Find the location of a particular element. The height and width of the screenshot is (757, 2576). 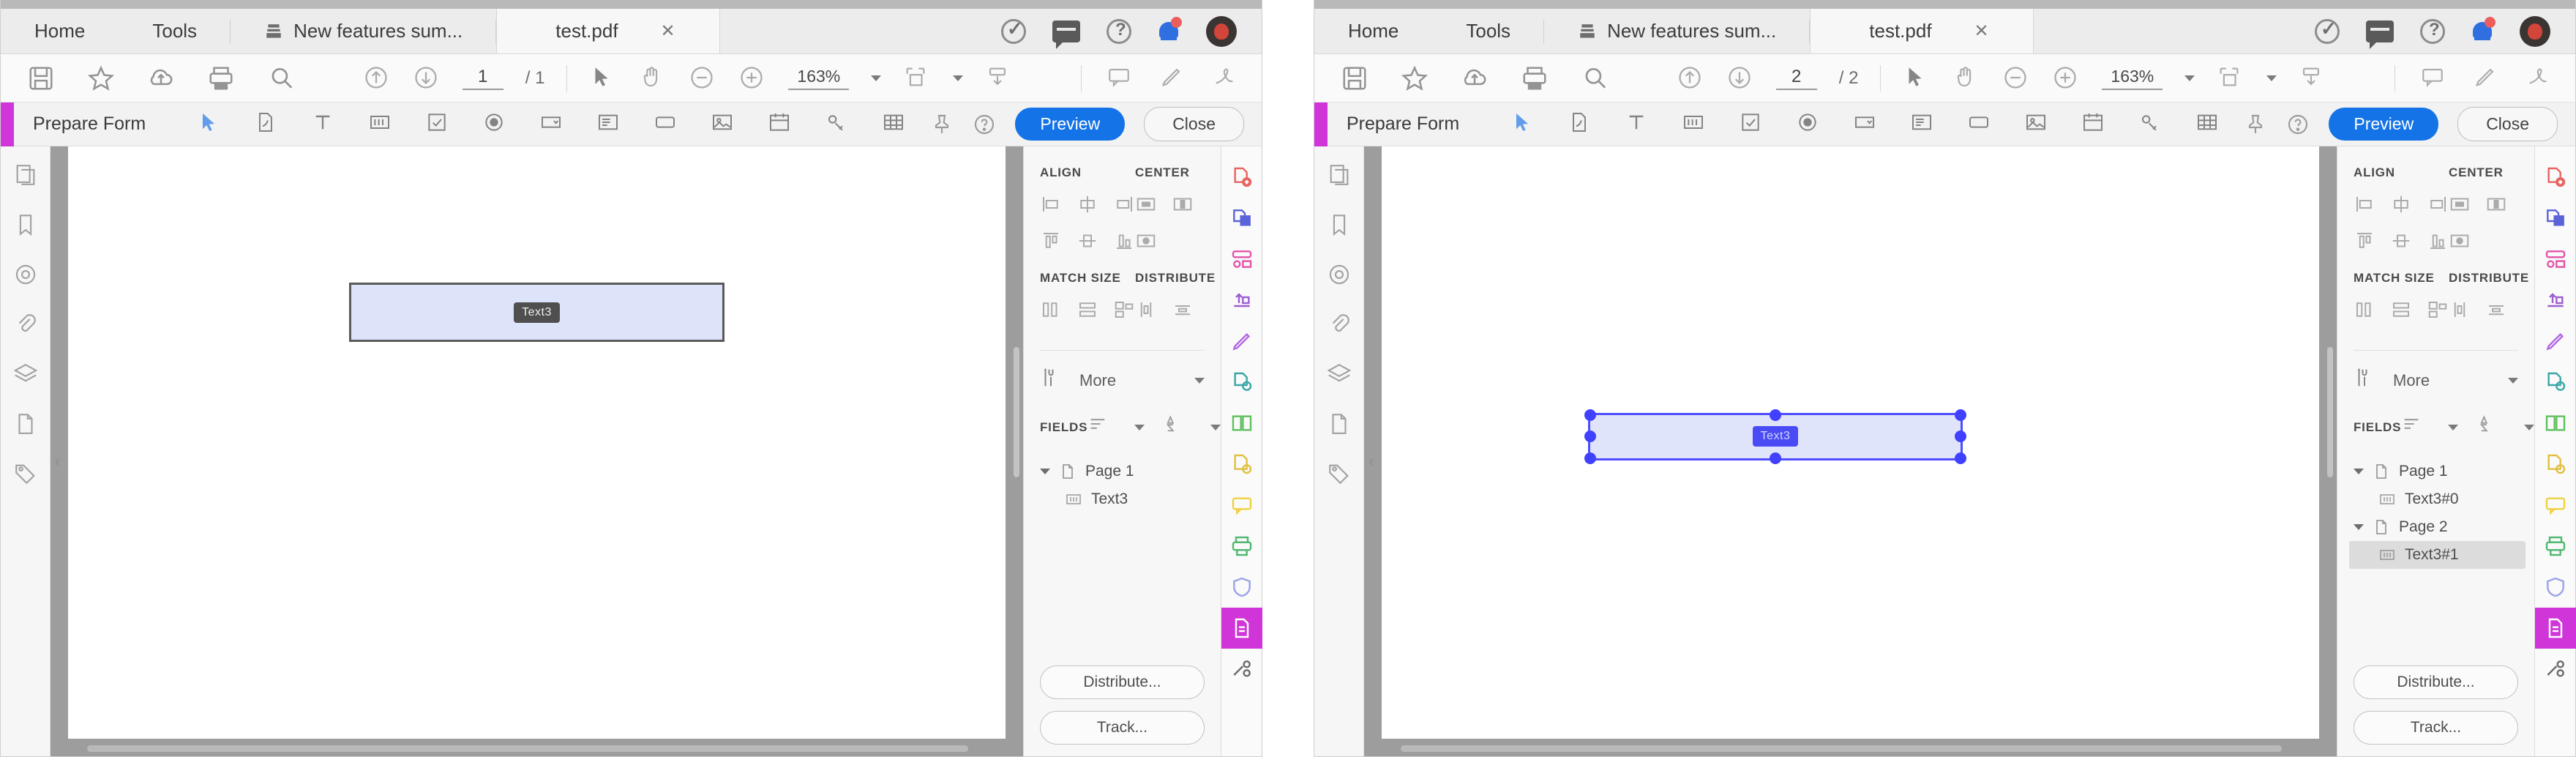

center-horizontally-icon is located at coordinates (1146, 204).